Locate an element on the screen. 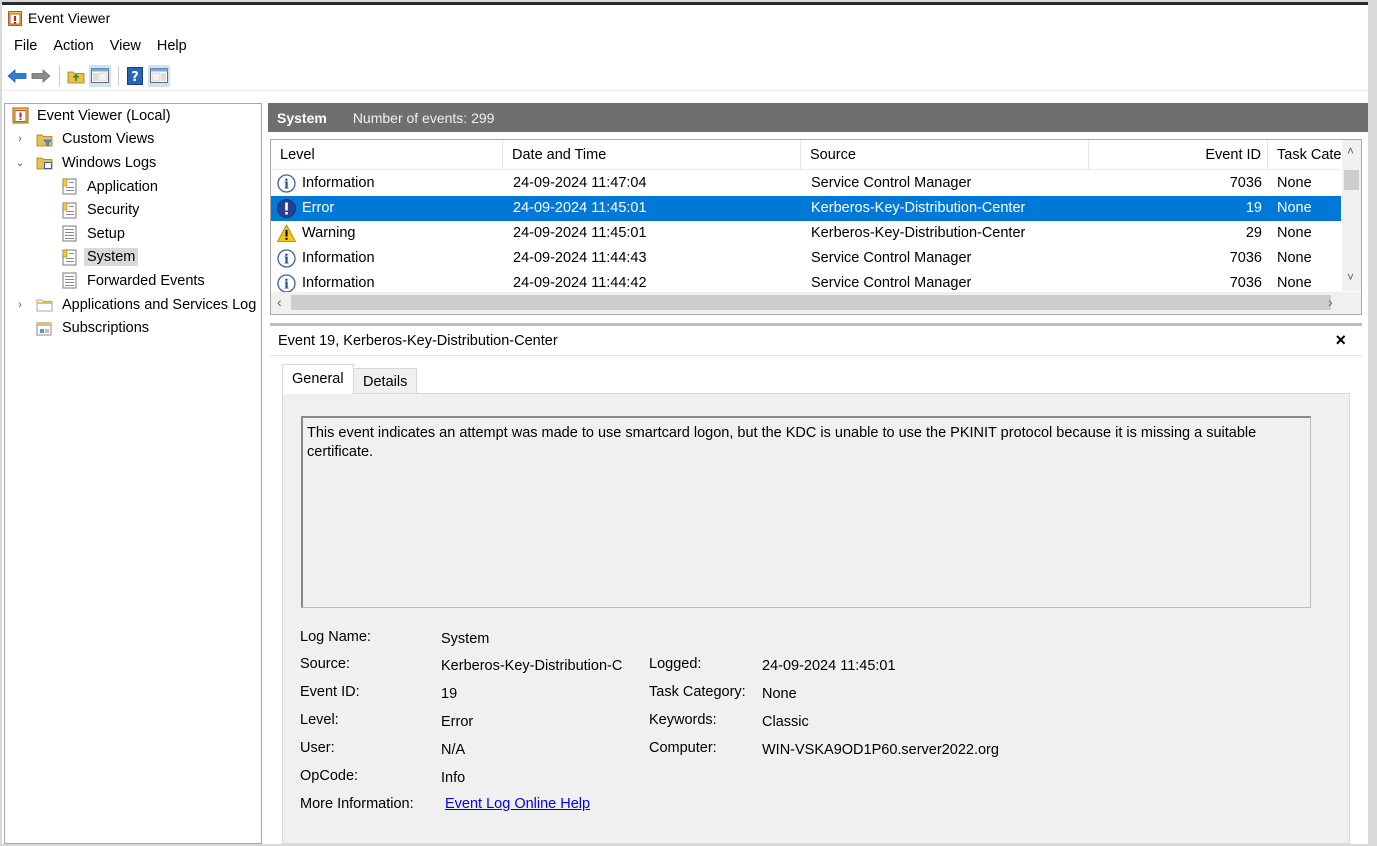 The height and width of the screenshot is (846, 1377). log-name-value: System is located at coordinates (465, 639).